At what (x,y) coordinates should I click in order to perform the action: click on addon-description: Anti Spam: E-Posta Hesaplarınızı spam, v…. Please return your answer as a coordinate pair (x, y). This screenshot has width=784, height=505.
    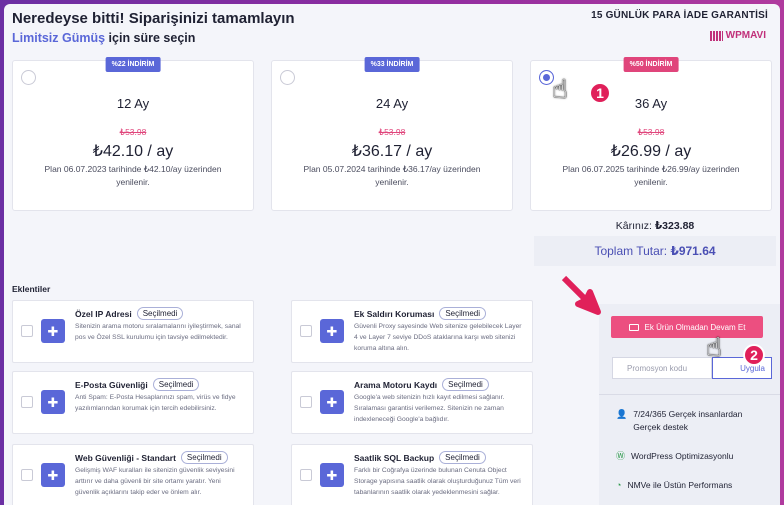
    Looking at the image, I should click on (155, 403).